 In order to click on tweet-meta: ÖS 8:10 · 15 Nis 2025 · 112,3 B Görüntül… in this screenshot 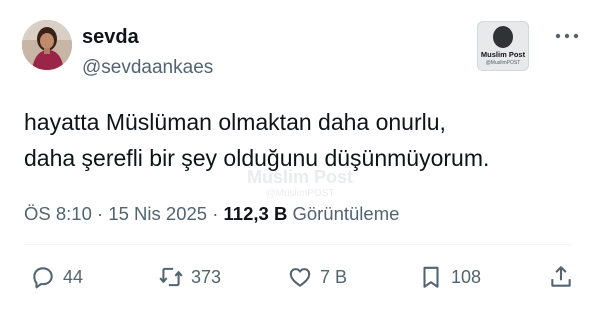, I will do `click(211, 214)`.